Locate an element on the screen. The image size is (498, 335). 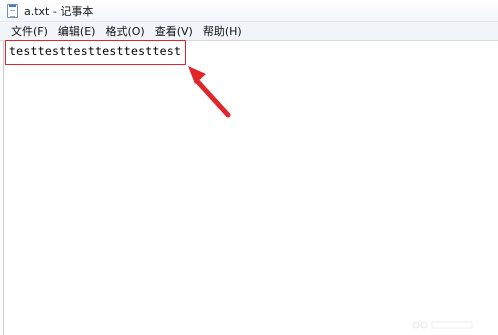
notepad-icon is located at coordinates (12, 11).